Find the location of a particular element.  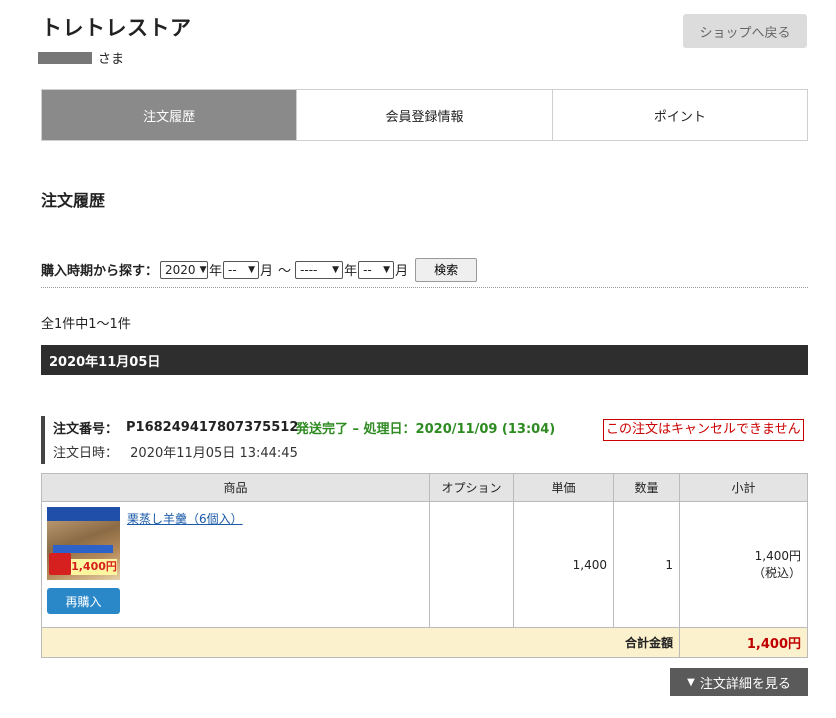

tab-points: ポイント is located at coordinates (679, 115).